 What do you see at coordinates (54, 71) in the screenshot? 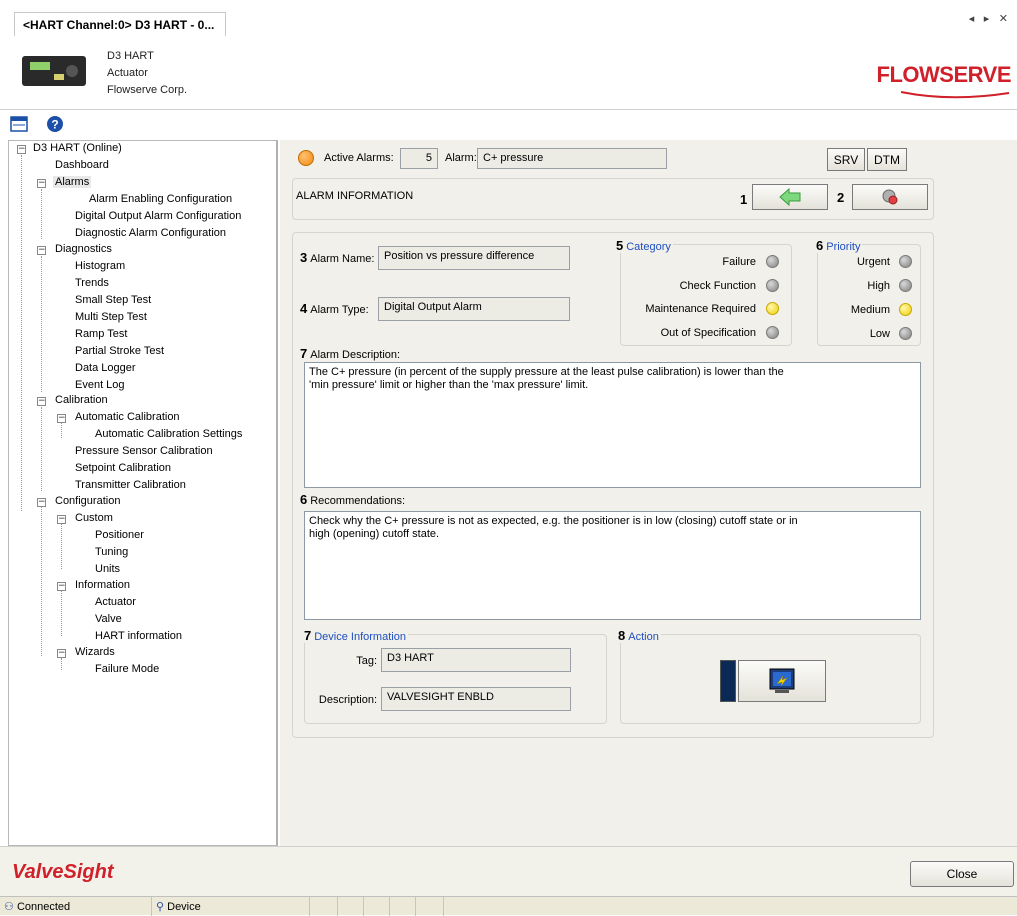
I see `device-image` at bounding box center [54, 71].